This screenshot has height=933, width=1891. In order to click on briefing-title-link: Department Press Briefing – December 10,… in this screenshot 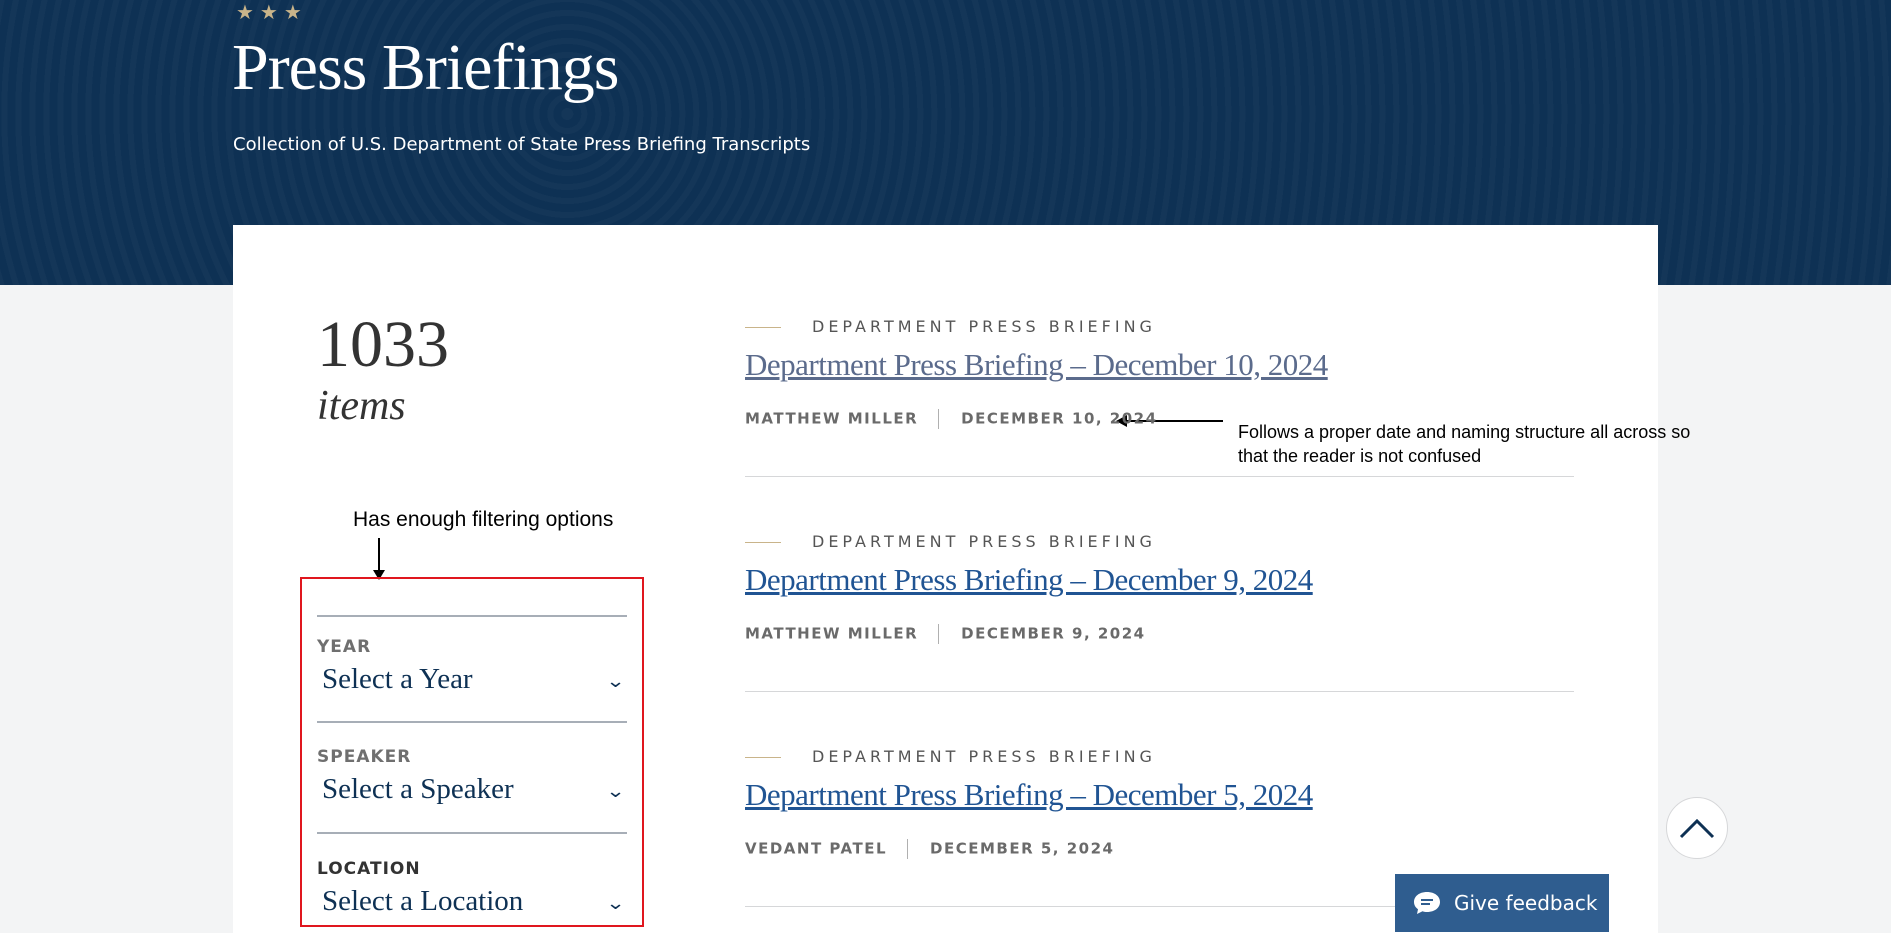, I will do `click(1036, 365)`.